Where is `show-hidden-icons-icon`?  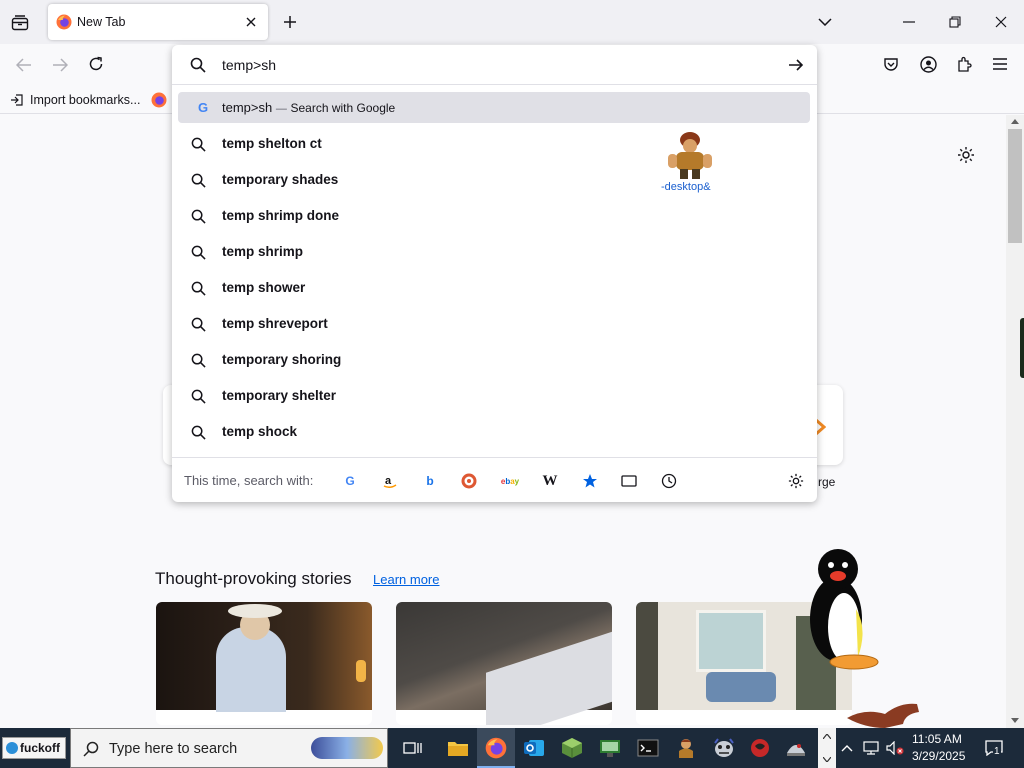
show-hidden-icons-icon is located at coordinates (847, 748).